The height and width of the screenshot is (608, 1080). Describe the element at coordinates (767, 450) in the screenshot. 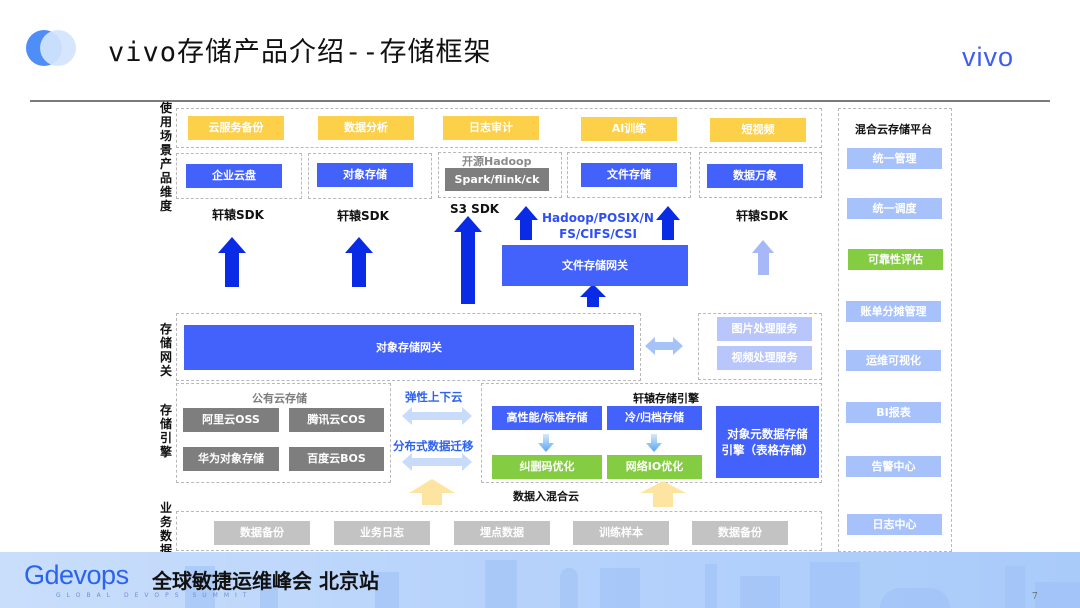

I see `metadata-engine-line: 引擎（表格存储）` at that location.